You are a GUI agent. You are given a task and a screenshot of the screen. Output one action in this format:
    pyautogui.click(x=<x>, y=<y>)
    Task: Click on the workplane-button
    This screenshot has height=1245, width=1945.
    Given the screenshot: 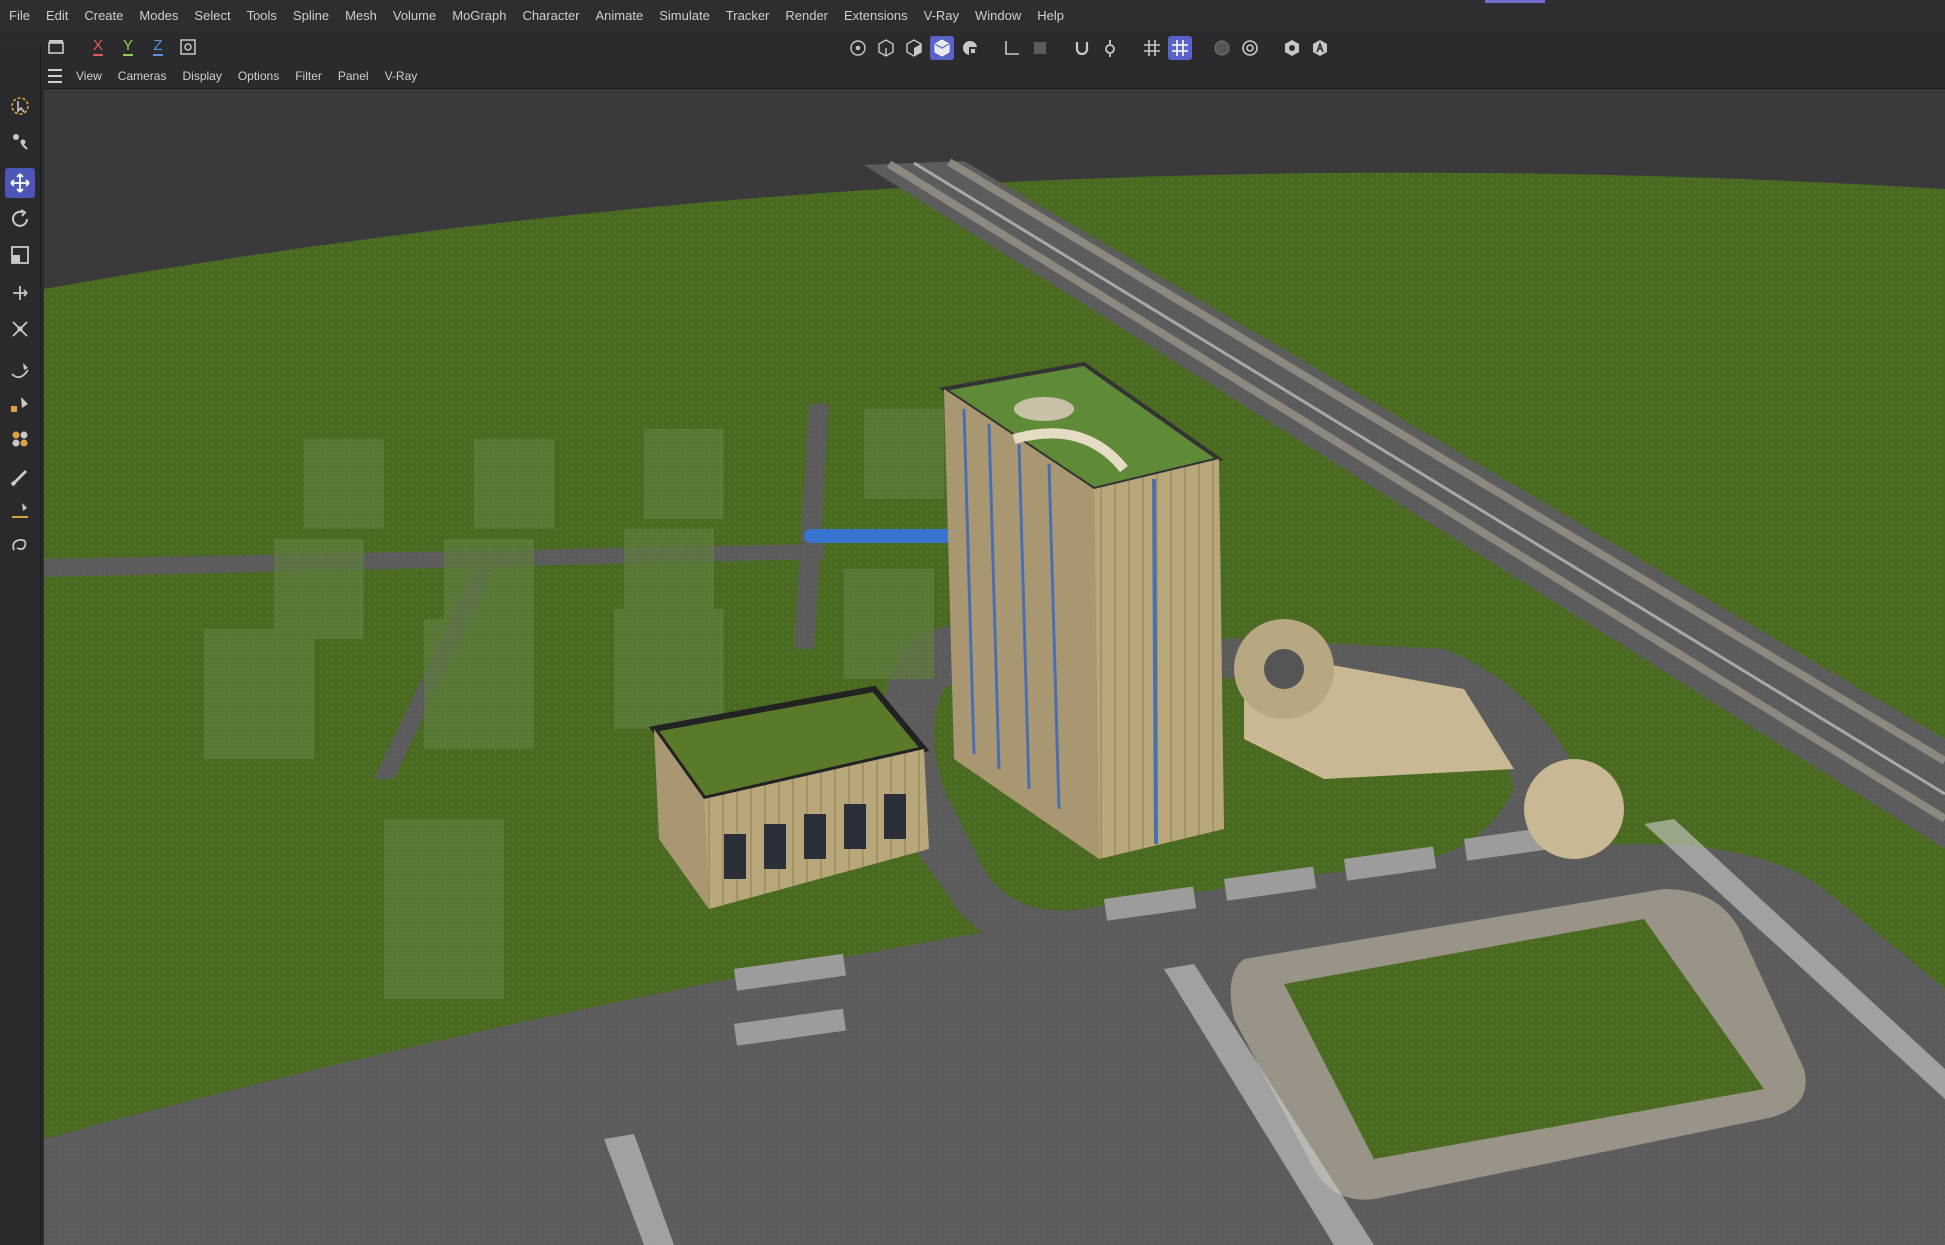 What is the action you would take?
    pyautogui.click(x=1040, y=48)
    